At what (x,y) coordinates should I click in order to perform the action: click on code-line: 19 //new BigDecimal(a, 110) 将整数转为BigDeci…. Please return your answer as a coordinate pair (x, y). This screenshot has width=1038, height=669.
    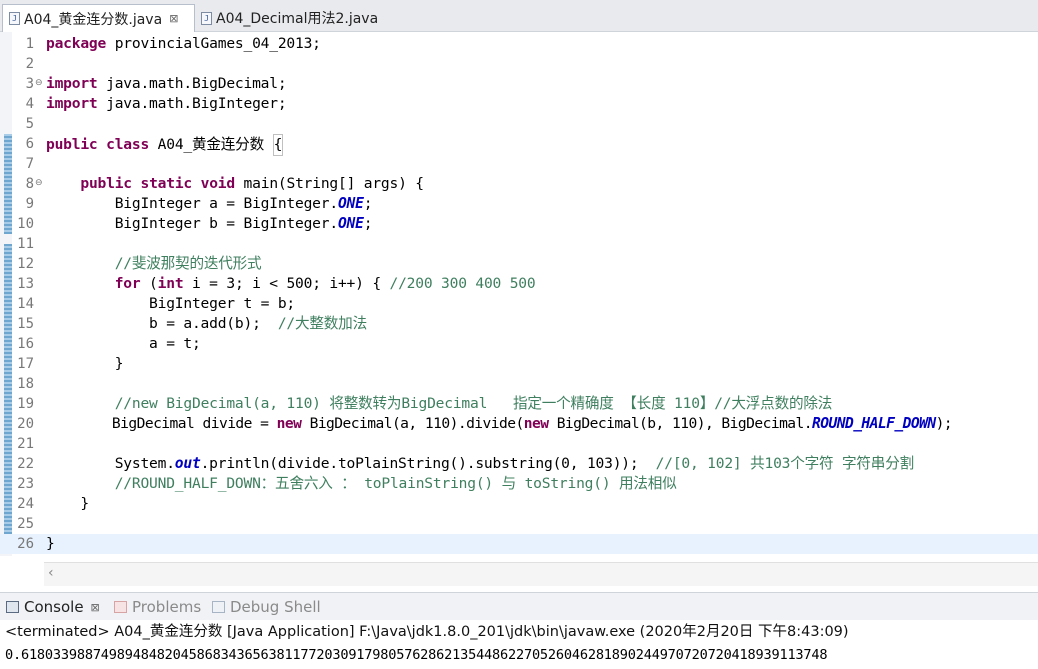
    Looking at the image, I should click on (519, 404).